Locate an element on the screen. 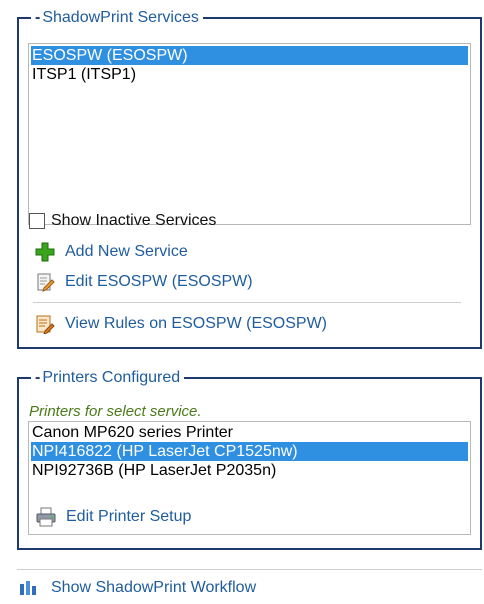 The image size is (484, 604). printers-note: Printers for select service. is located at coordinates (115, 411).